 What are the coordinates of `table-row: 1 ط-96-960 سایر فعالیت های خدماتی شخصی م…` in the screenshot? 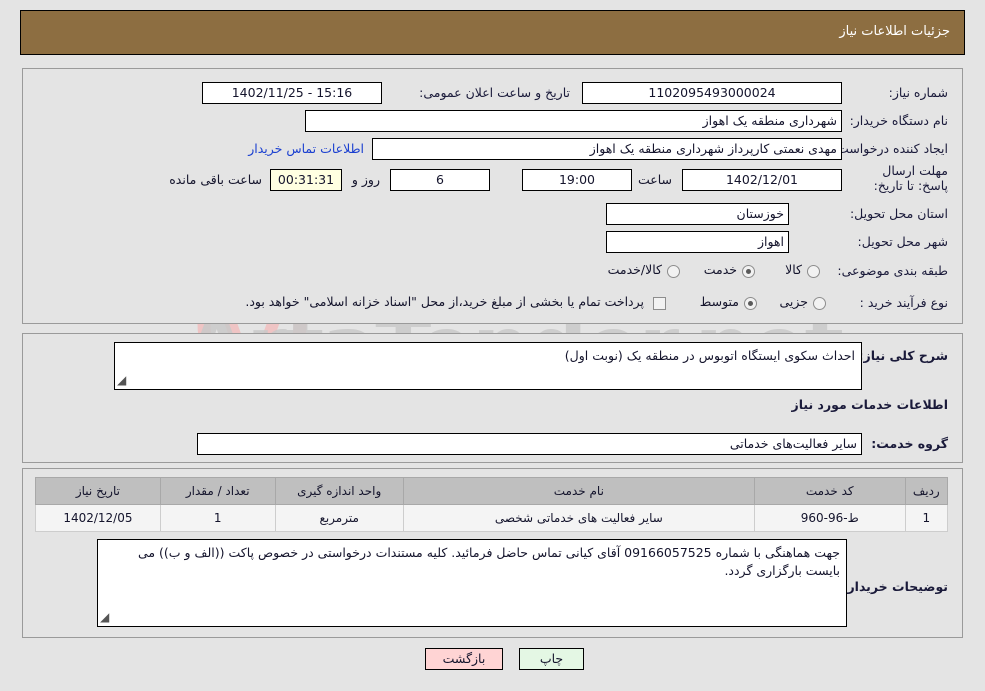 It's located at (492, 518).